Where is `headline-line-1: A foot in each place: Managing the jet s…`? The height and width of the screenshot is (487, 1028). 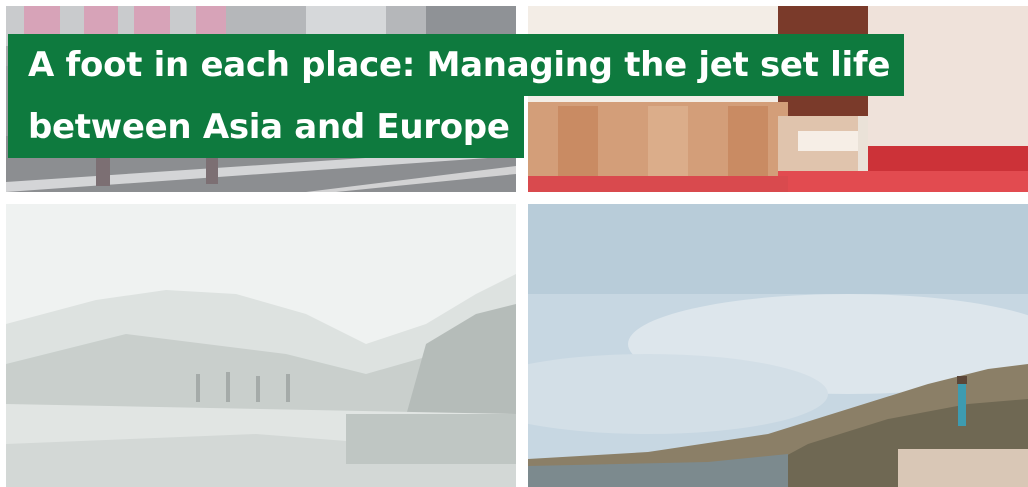 headline-line-1: A foot in each place: Managing the jet s… is located at coordinates (456, 65).